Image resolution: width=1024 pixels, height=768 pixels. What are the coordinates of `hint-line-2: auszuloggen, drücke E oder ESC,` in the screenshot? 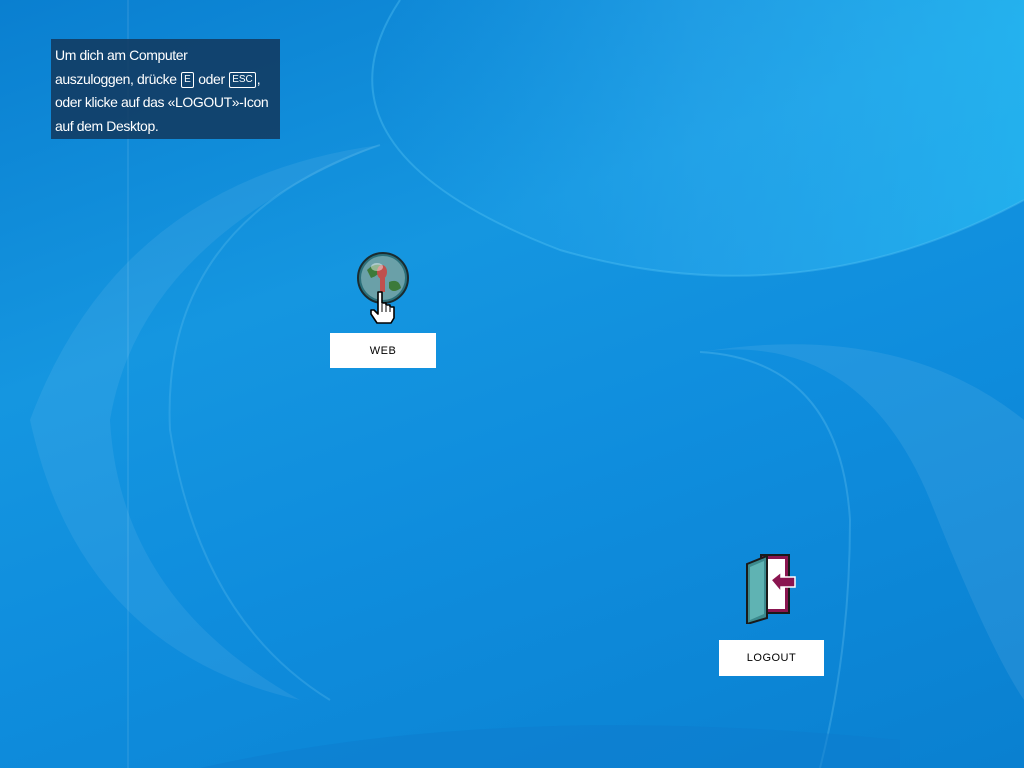 It's located at (165, 80).